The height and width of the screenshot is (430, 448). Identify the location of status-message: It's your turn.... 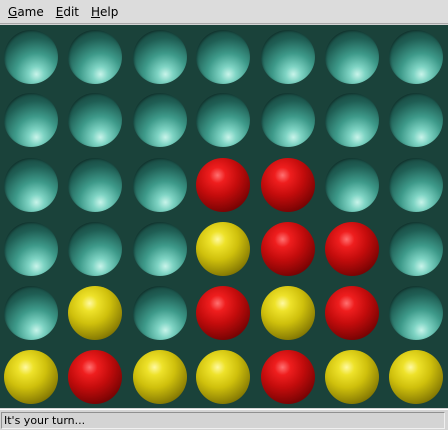
(223, 420).